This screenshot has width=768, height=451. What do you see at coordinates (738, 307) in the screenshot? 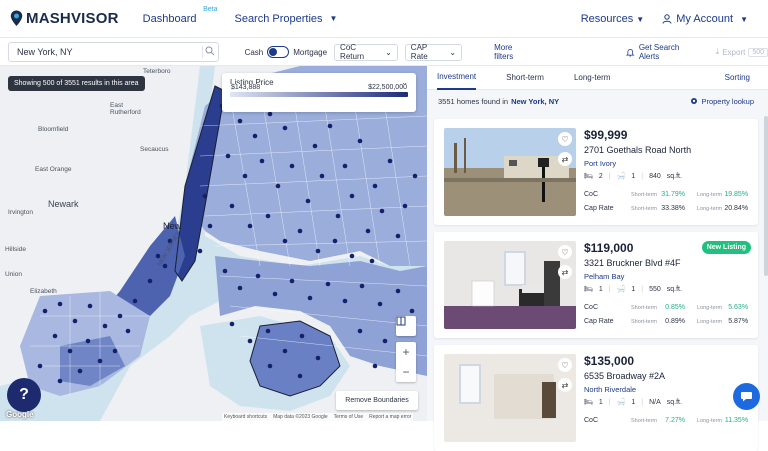
I see `coc-long-value: 5.63%` at bounding box center [738, 307].